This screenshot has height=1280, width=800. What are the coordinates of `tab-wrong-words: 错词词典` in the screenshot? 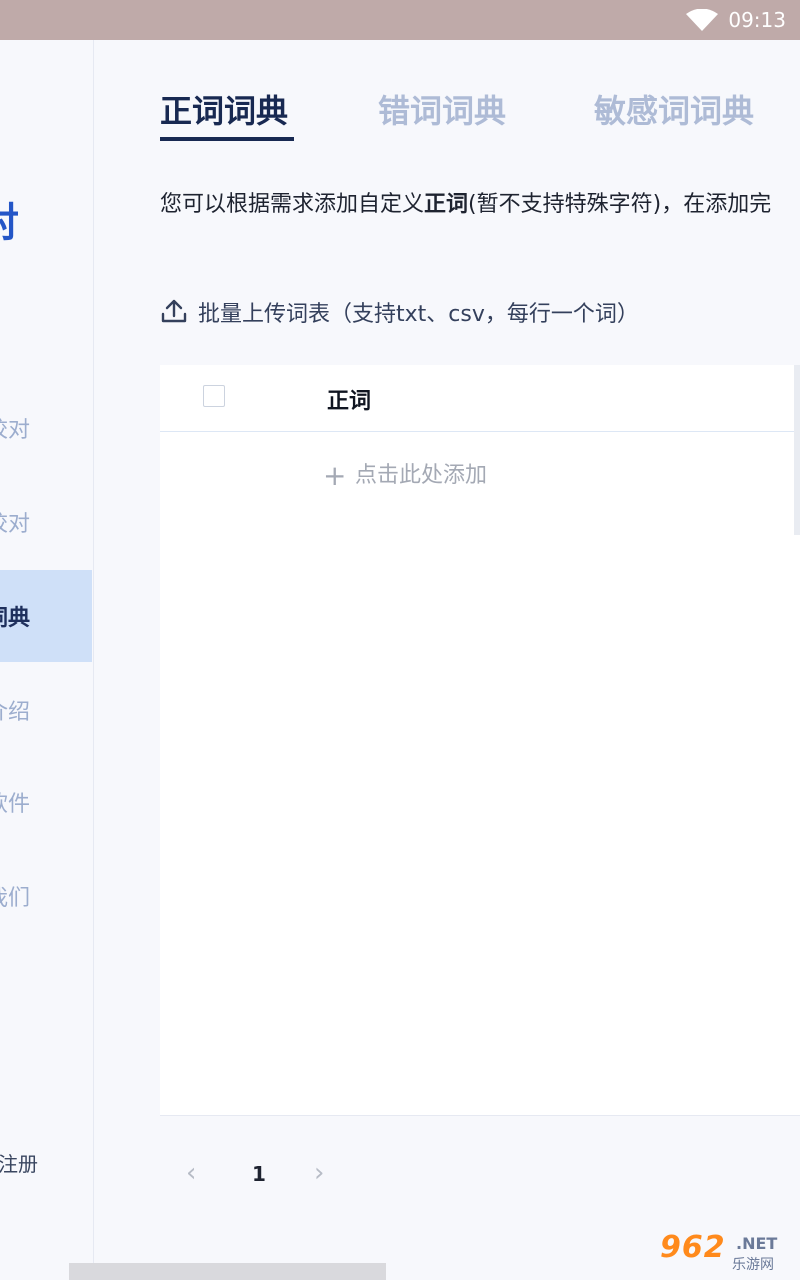 It's located at (442, 109).